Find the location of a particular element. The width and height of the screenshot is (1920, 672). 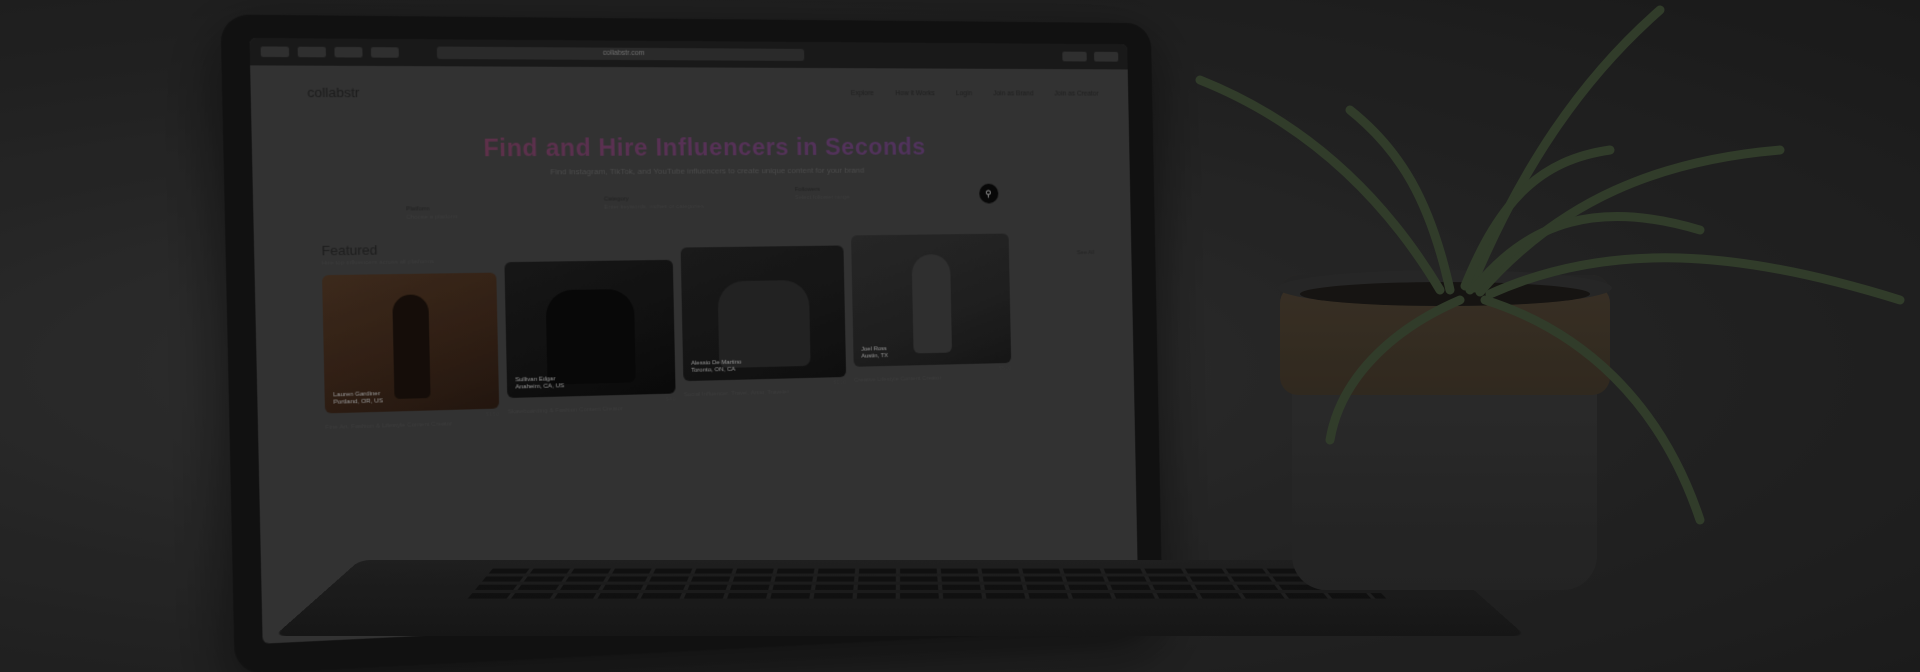

browser-toolbar: collabstr.com is located at coordinates (688, 54).